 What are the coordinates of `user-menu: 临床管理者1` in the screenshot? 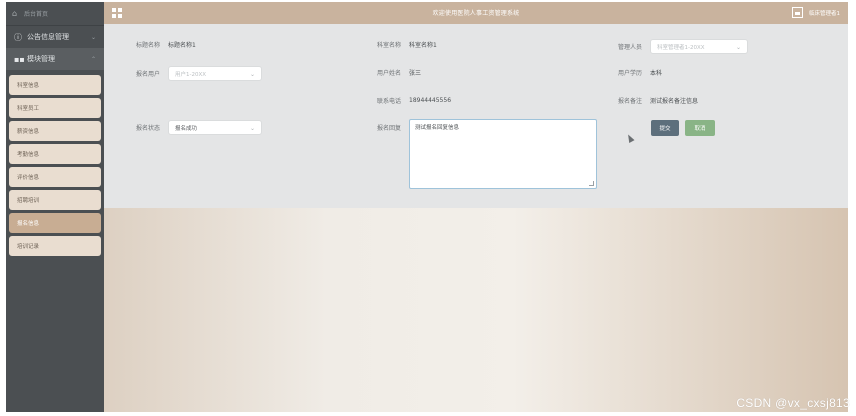 It's located at (816, 12).